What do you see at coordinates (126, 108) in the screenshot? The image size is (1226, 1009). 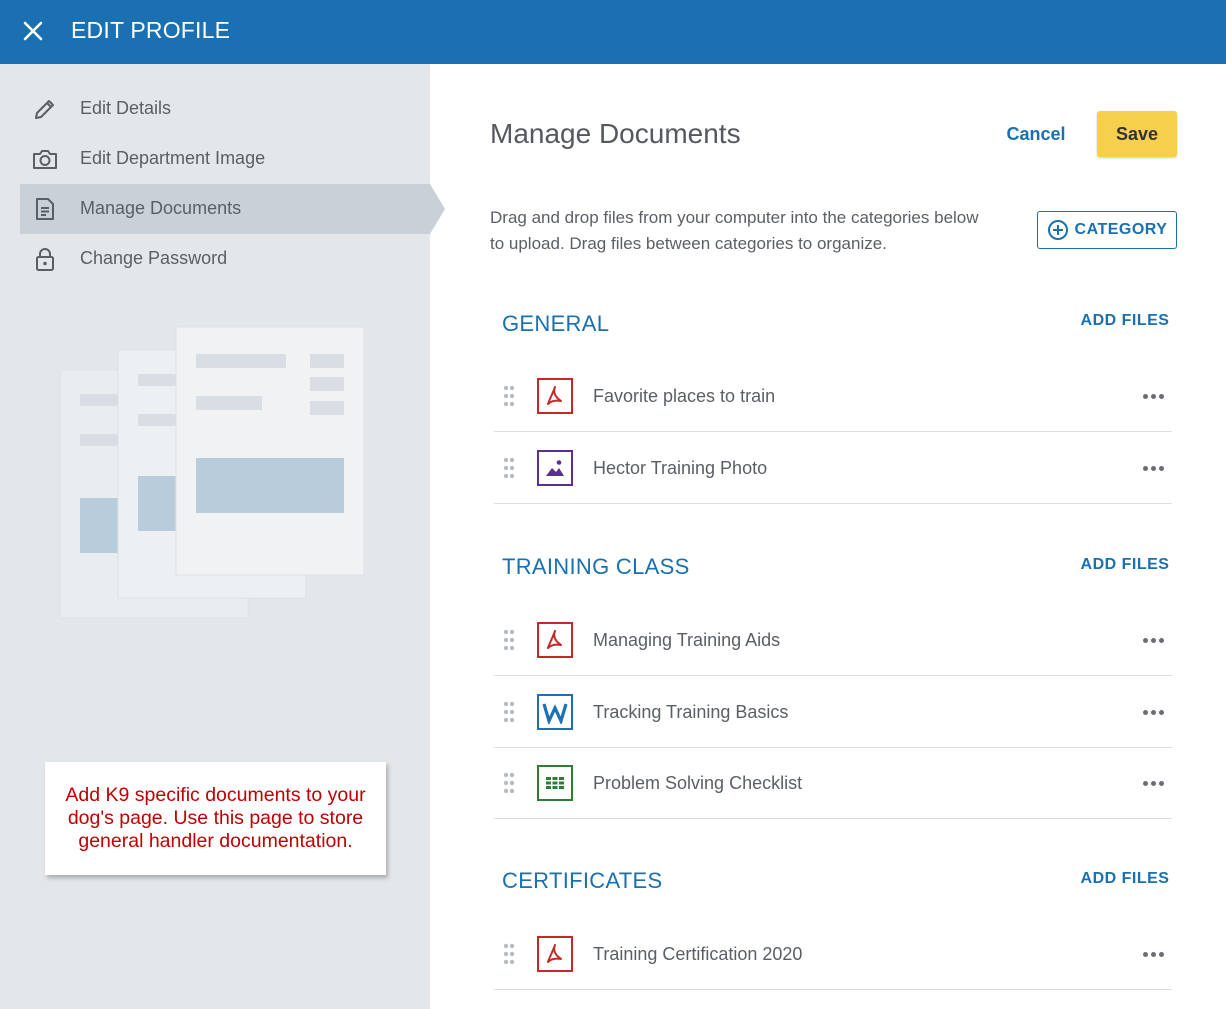 I see `sidebar-item-label: Edit Details` at bounding box center [126, 108].